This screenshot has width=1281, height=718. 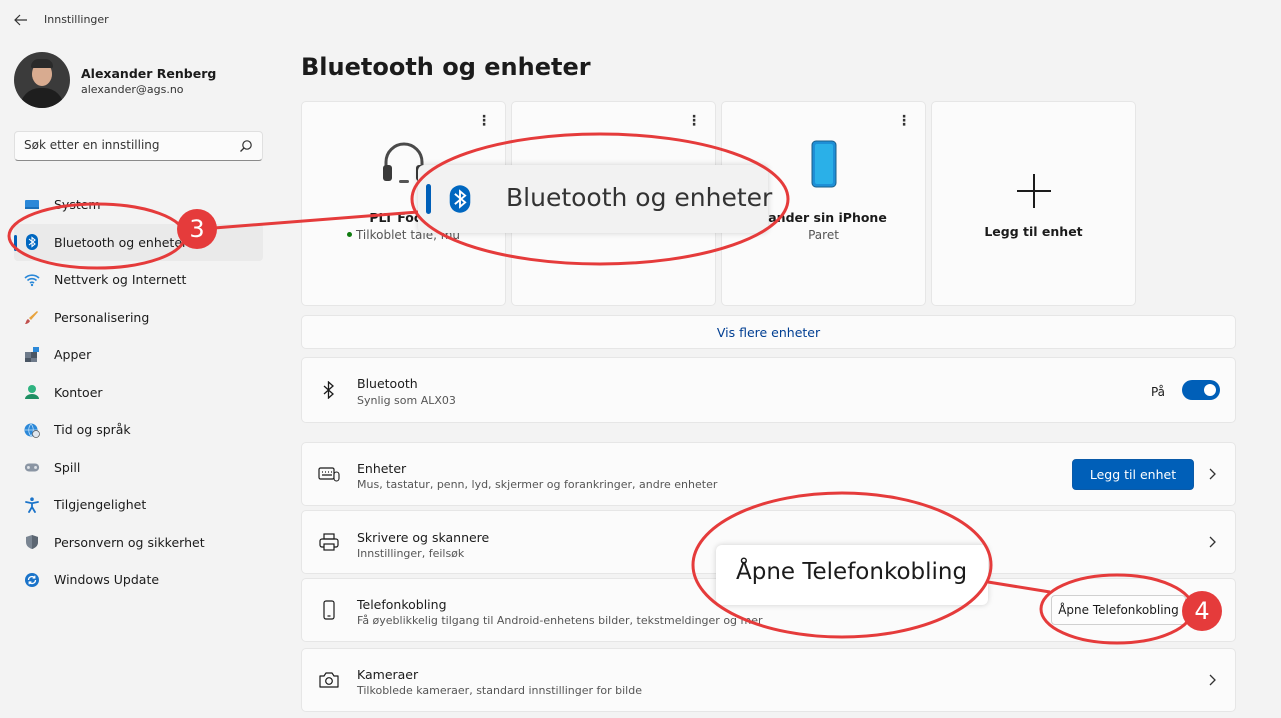 What do you see at coordinates (76, 19) in the screenshot?
I see `window-title: Innstillinger` at bounding box center [76, 19].